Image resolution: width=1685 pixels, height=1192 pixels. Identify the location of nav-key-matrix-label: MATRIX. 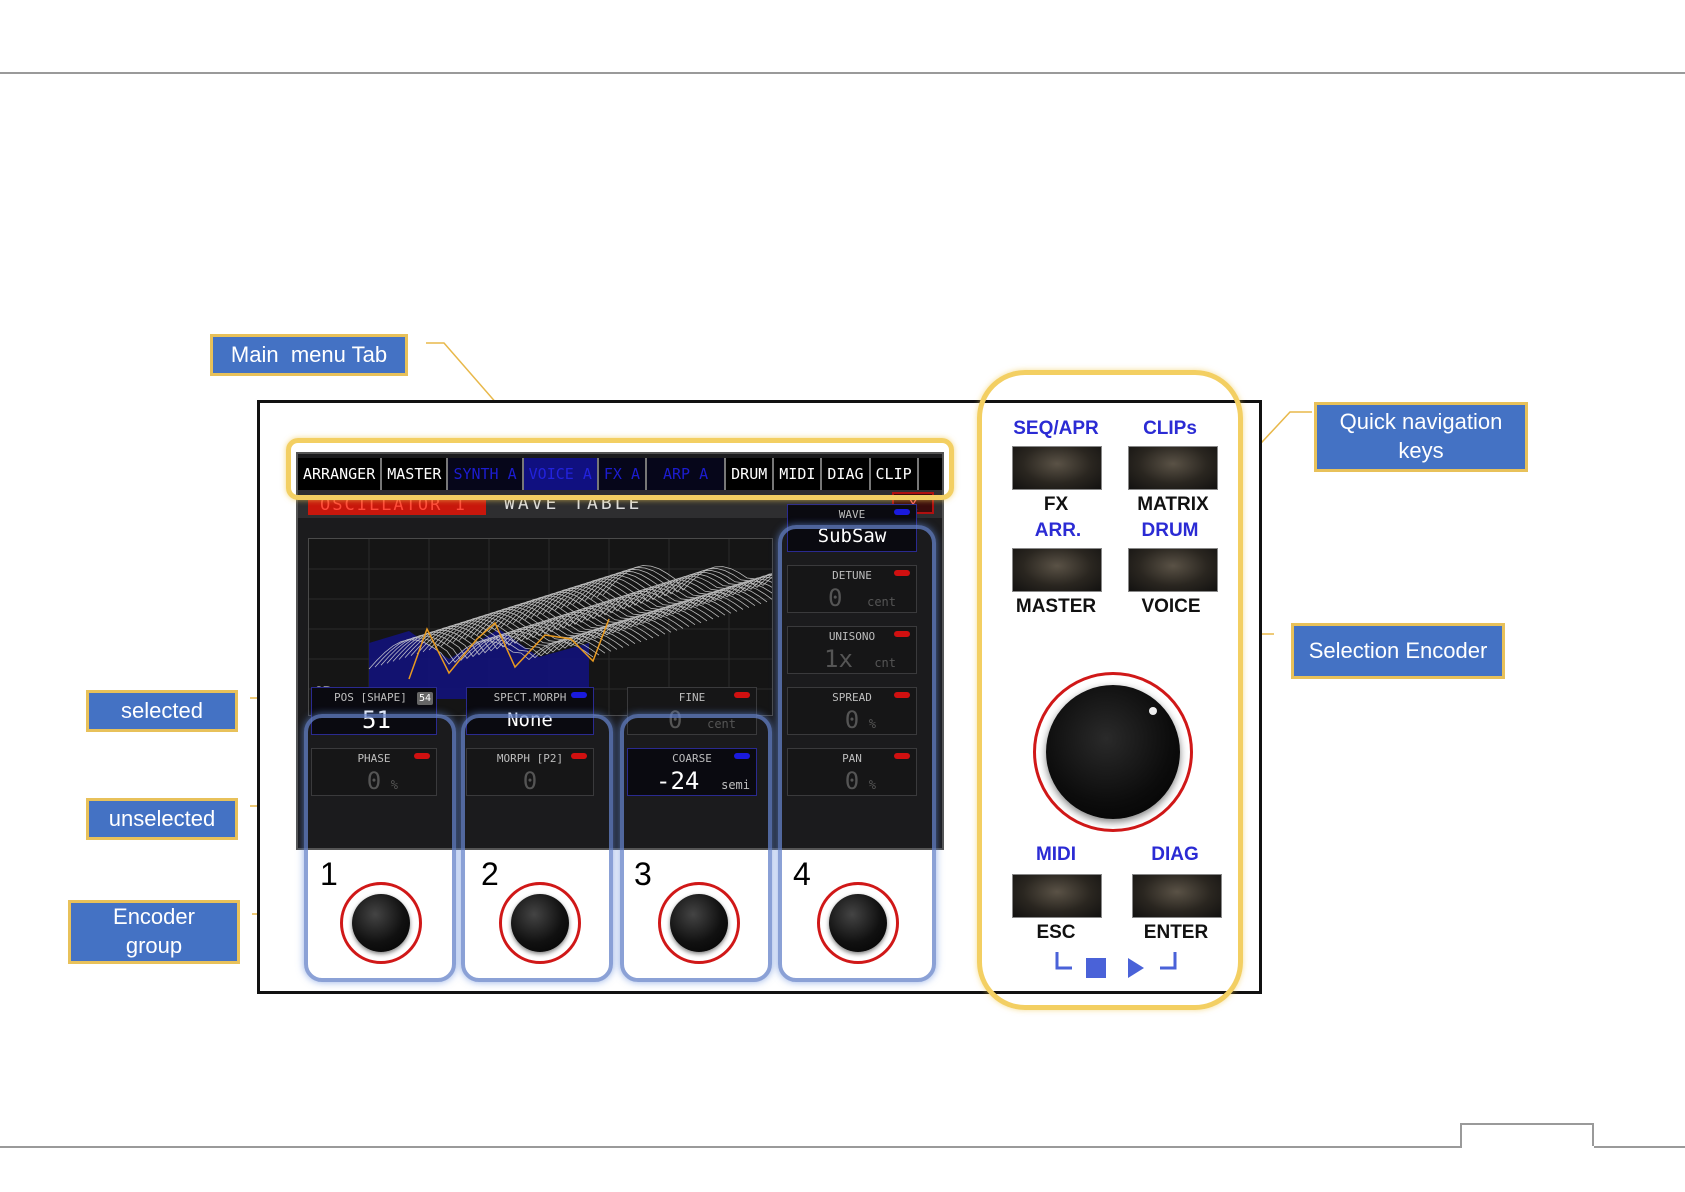
(1173, 504).